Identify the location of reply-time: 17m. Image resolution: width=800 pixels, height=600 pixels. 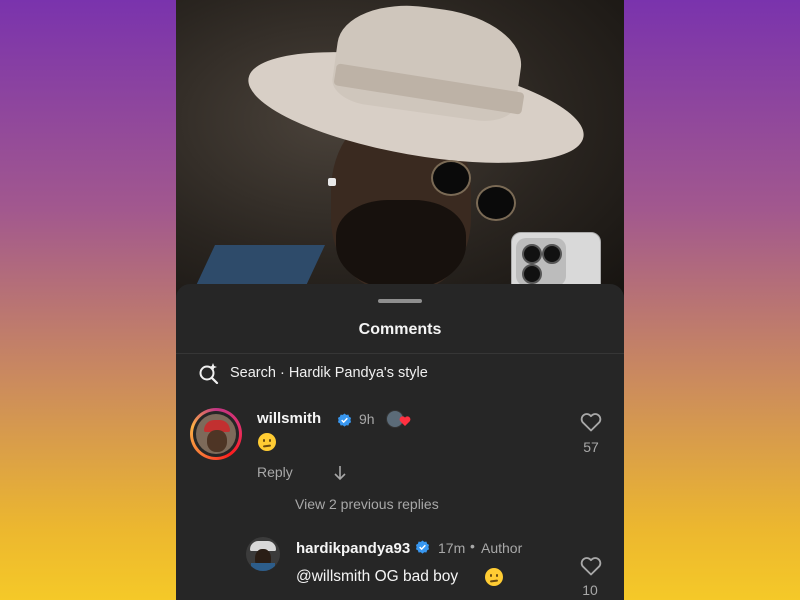
(452, 548).